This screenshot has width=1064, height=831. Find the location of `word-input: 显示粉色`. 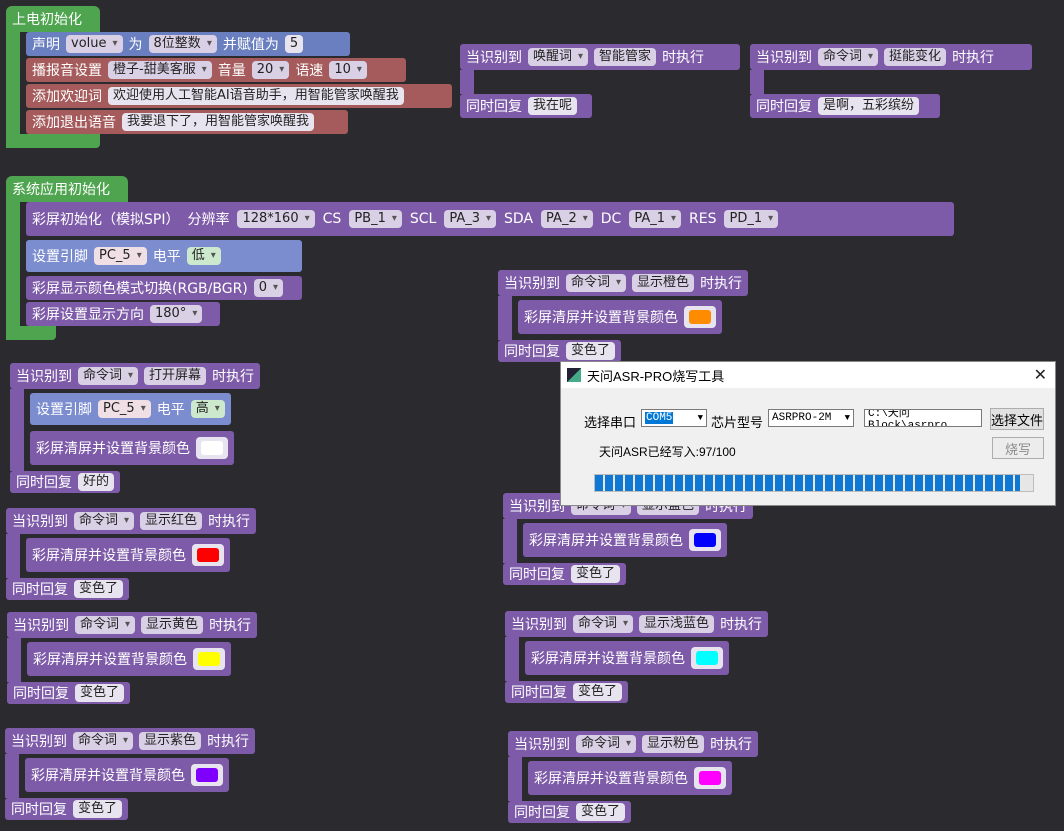

word-input: 显示粉色 is located at coordinates (673, 744).